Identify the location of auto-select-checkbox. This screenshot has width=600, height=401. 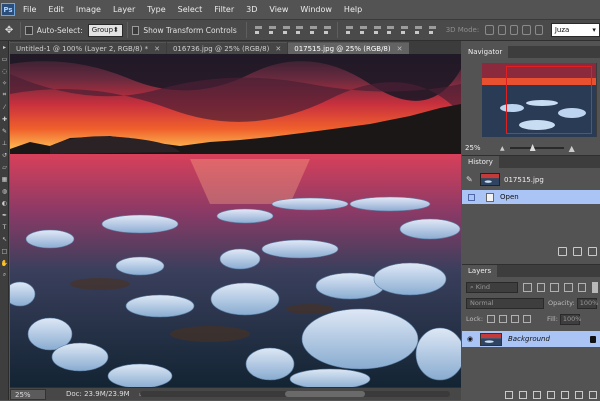
(29, 30).